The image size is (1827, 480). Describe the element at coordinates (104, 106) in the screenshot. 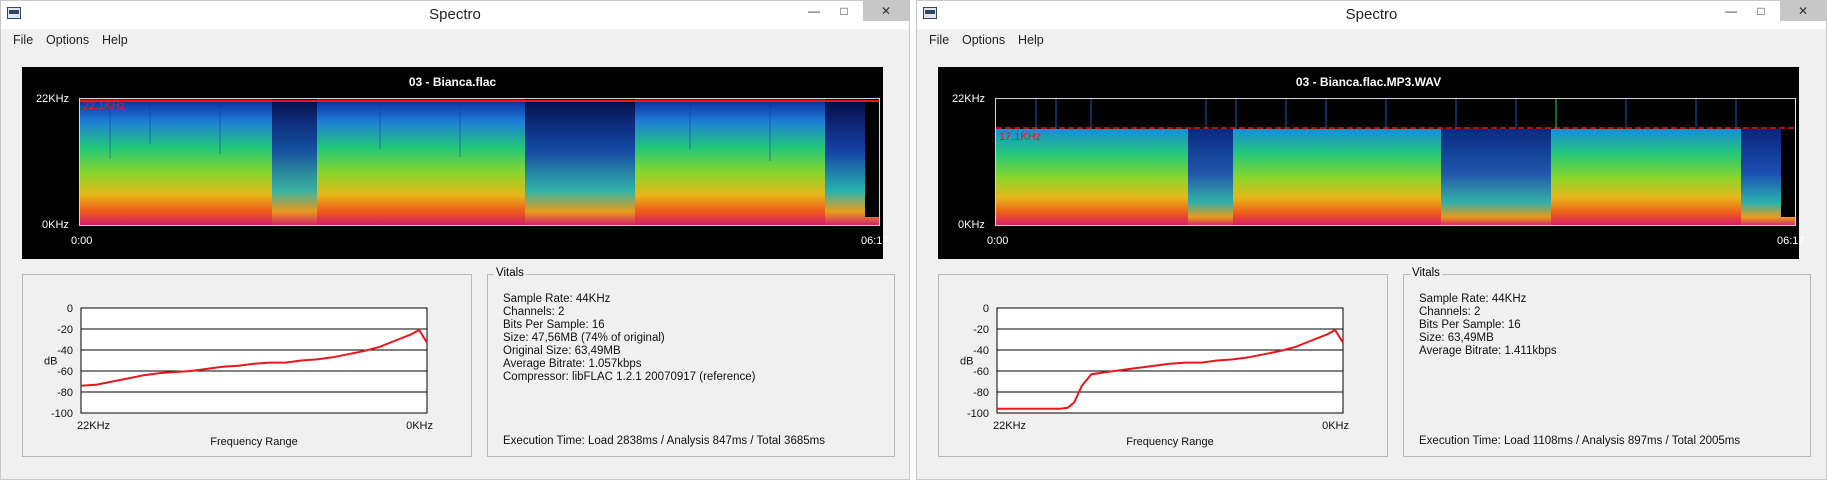

I see `cutoff-label: 22.1KHz` at that location.